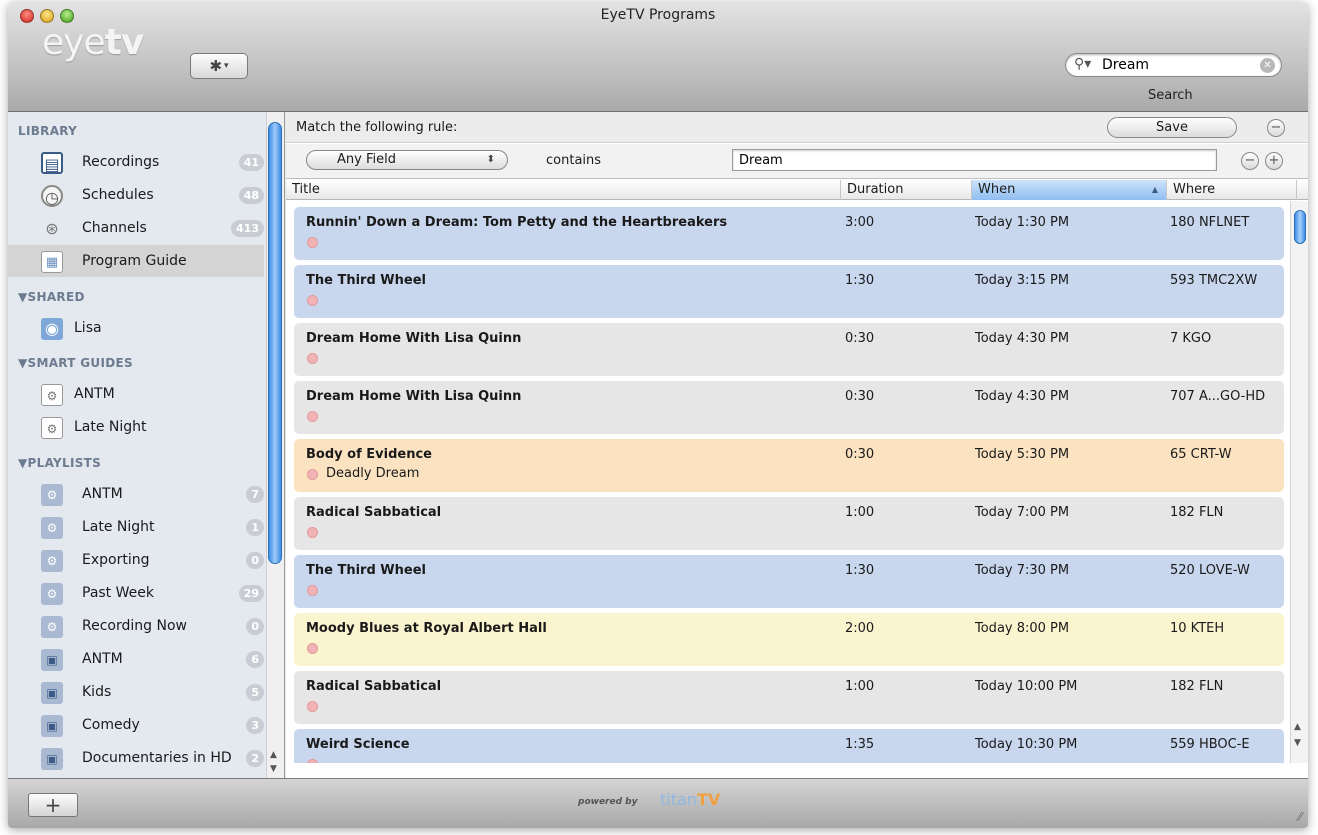 The height and width of the screenshot is (835, 1318). Describe the element at coordinates (216, 66) in the screenshot. I see `gear-icon: ✱` at that location.